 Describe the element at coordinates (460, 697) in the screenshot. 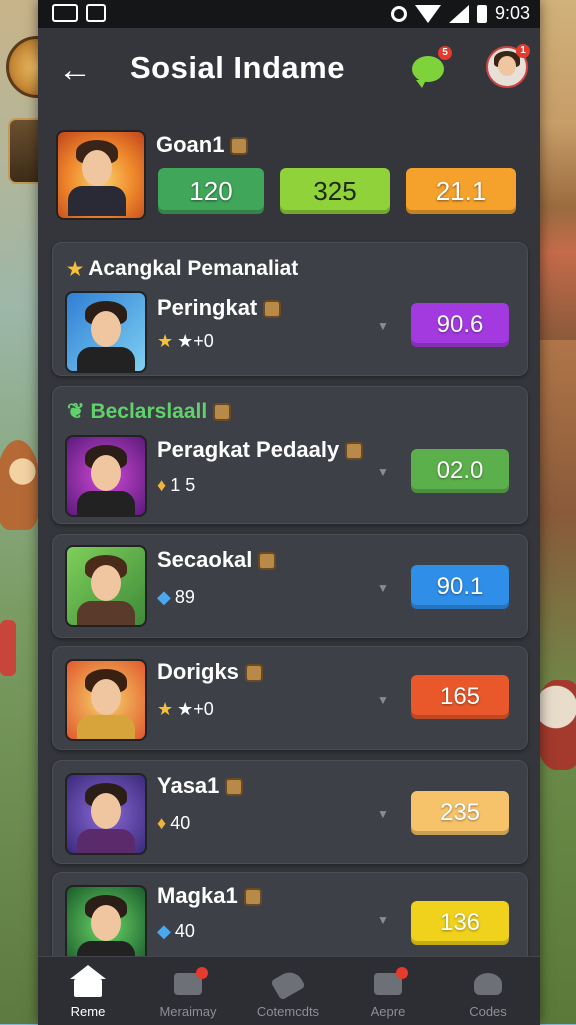

I see `score-badge: 165` at that location.